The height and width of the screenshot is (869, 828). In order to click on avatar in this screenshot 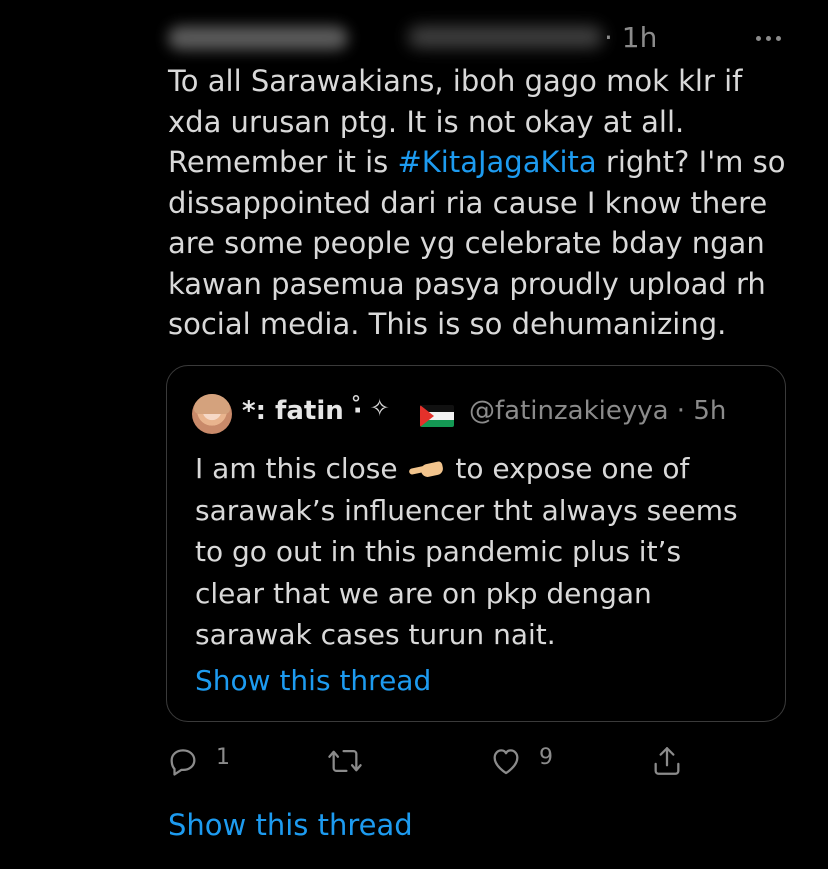, I will do `click(212, 414)`.